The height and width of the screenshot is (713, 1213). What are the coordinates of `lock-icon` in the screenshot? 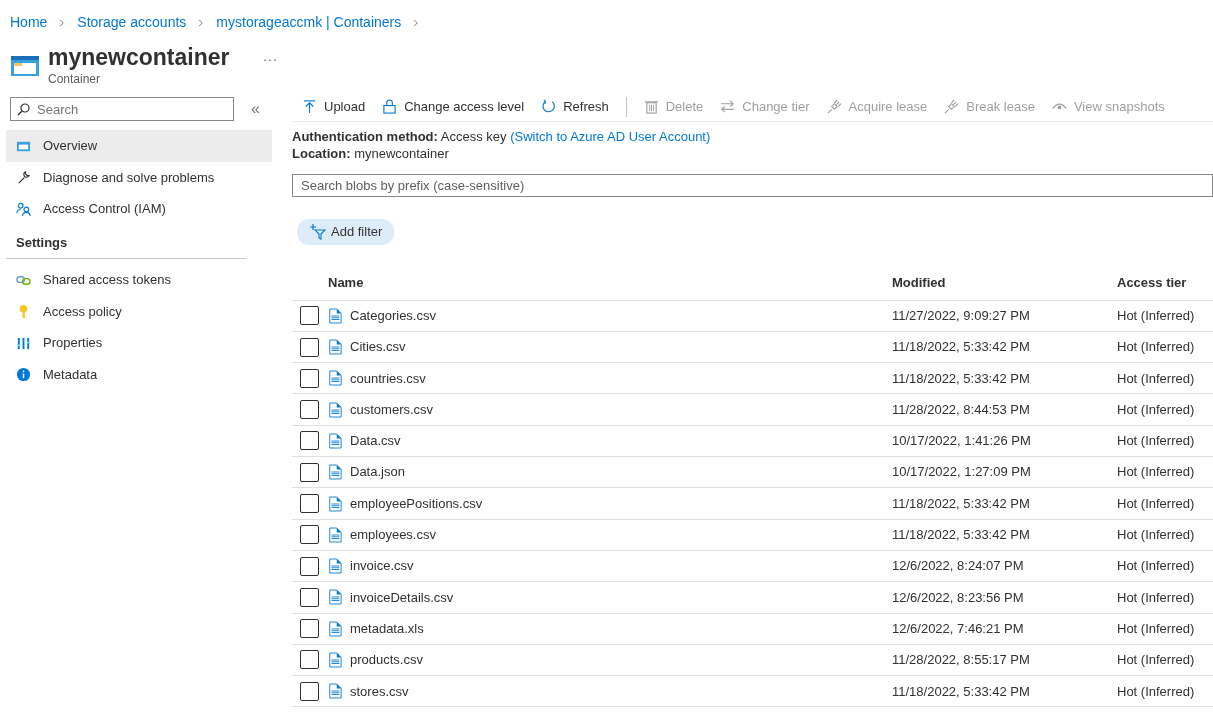 It's located at (390, 107).